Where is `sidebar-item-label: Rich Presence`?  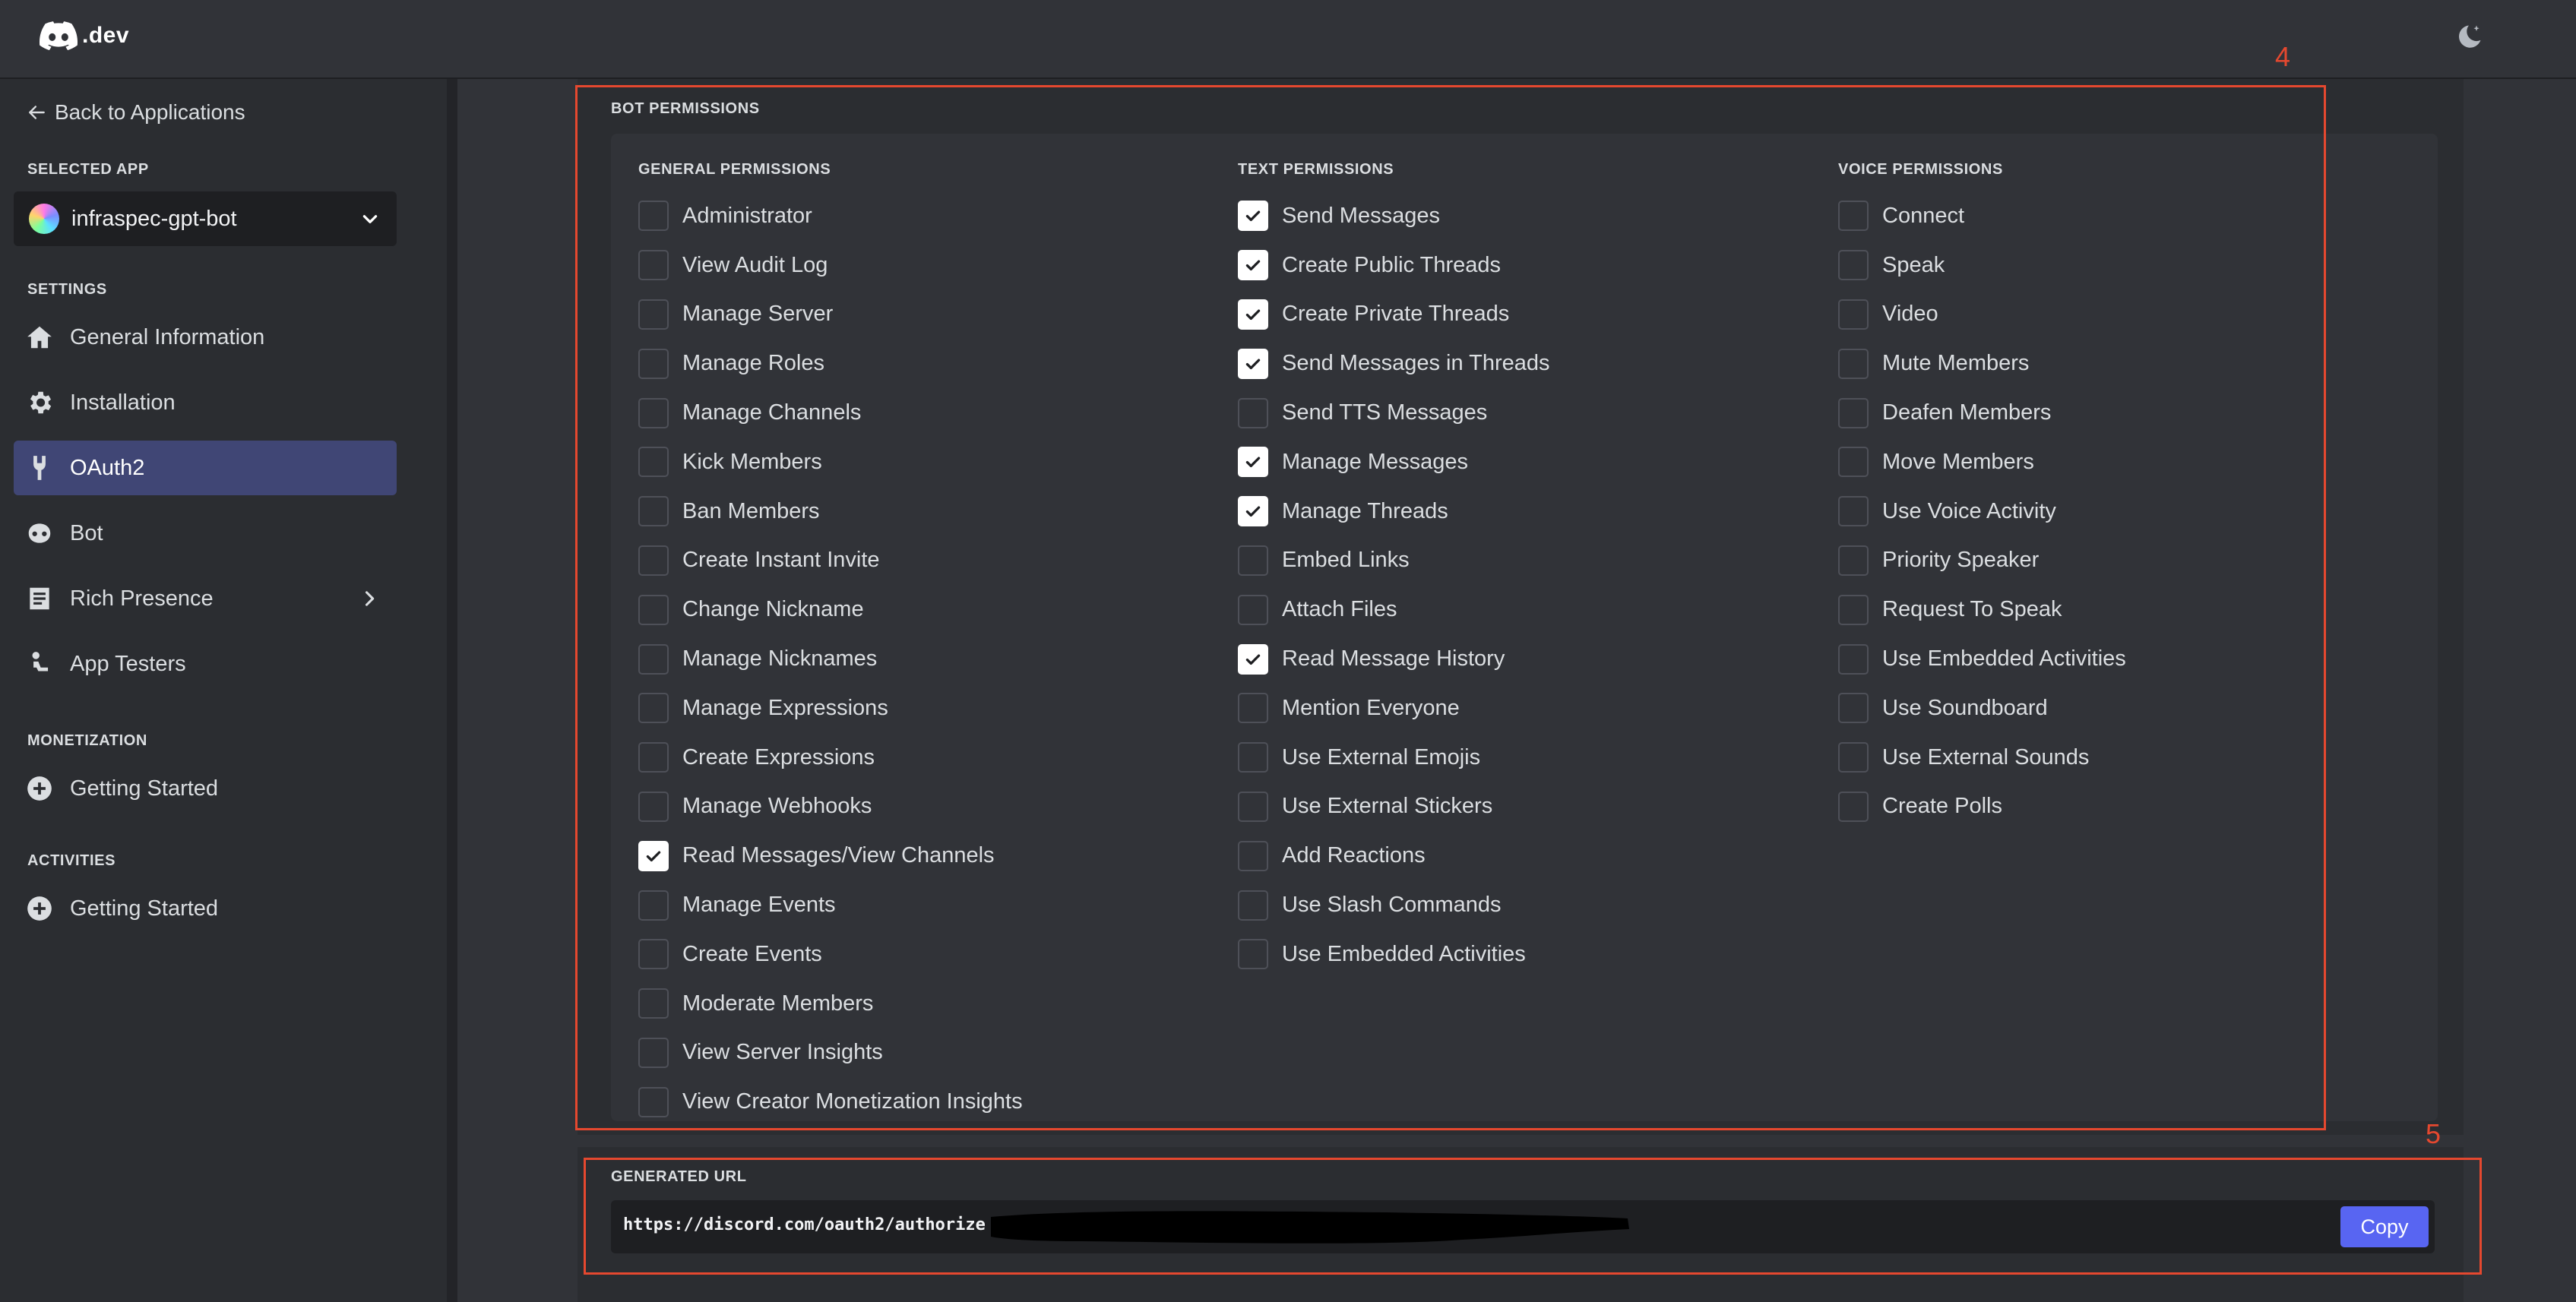
sidebar-item-label: Rich Presence is located at coordinates (142, 598).